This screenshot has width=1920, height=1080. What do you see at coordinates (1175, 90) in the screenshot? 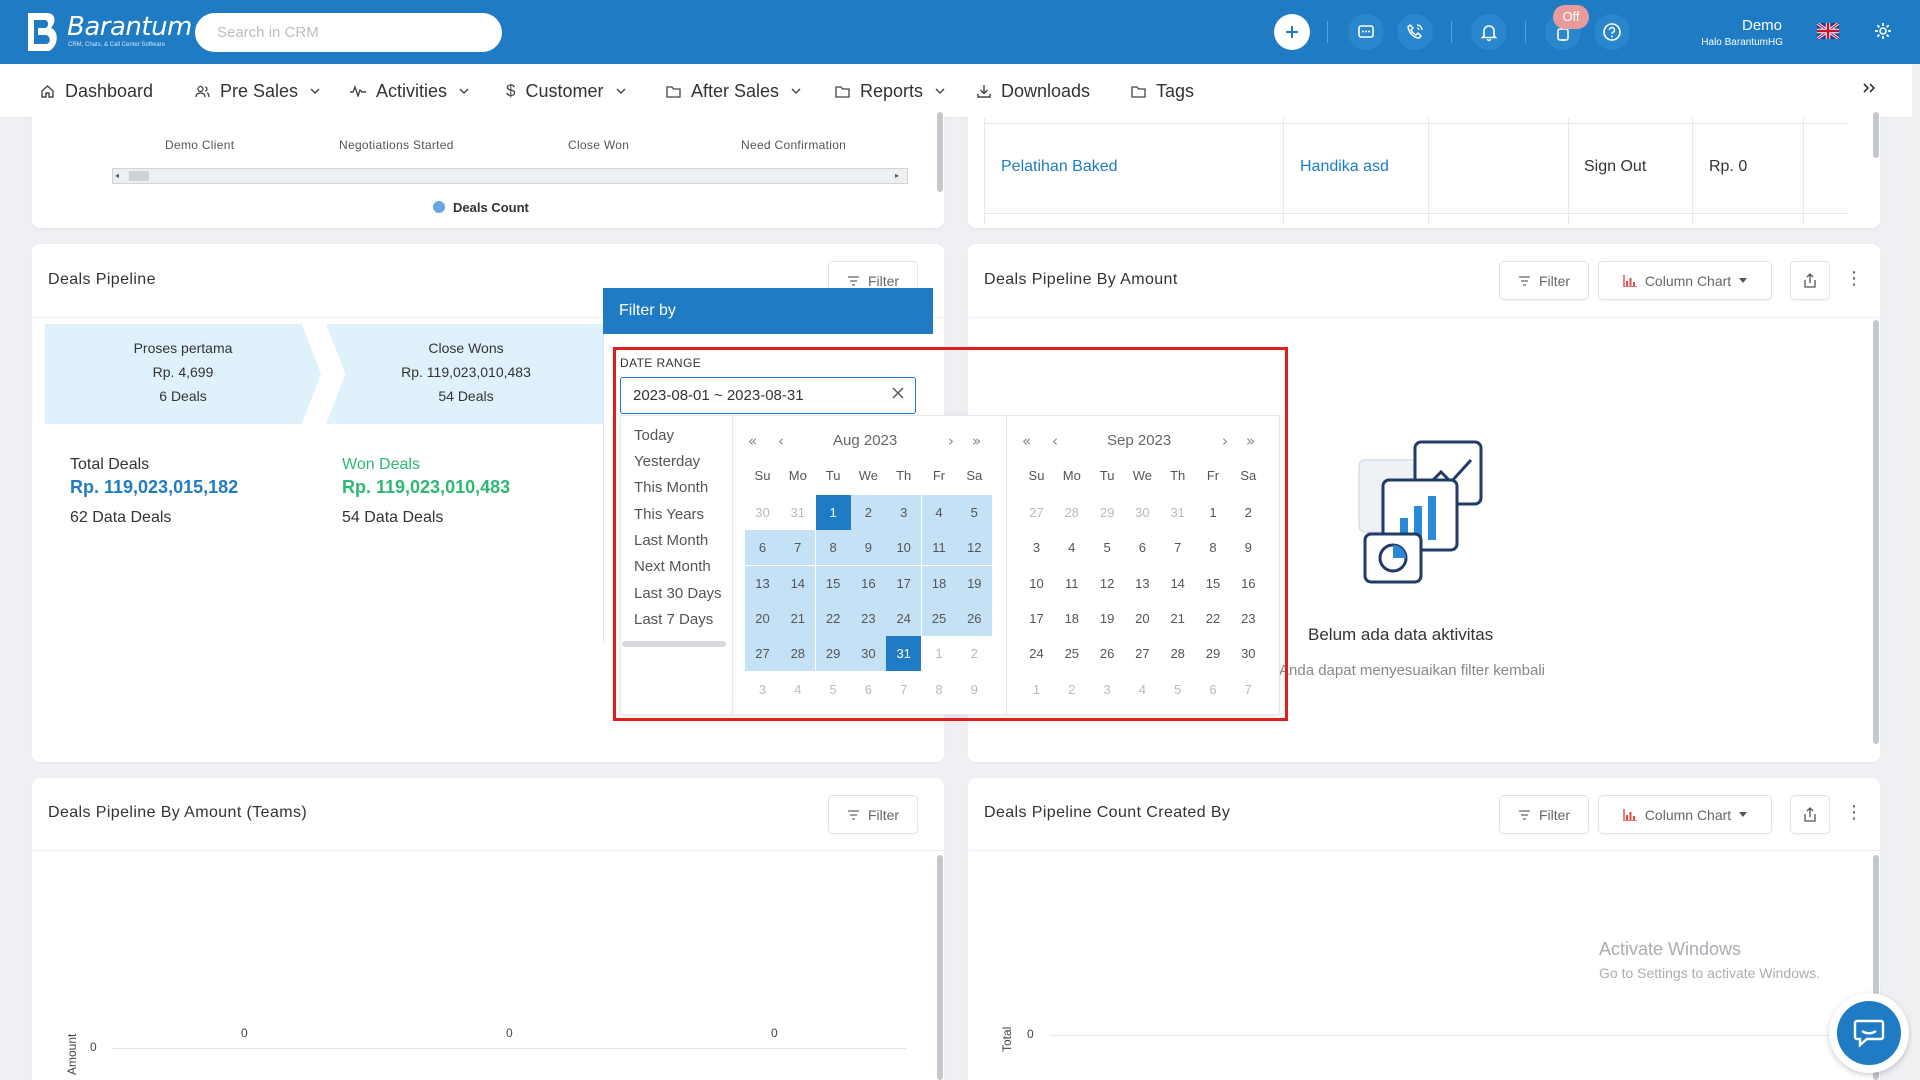
I see `nav-label: Tags` at bounding box center [1175, 90].